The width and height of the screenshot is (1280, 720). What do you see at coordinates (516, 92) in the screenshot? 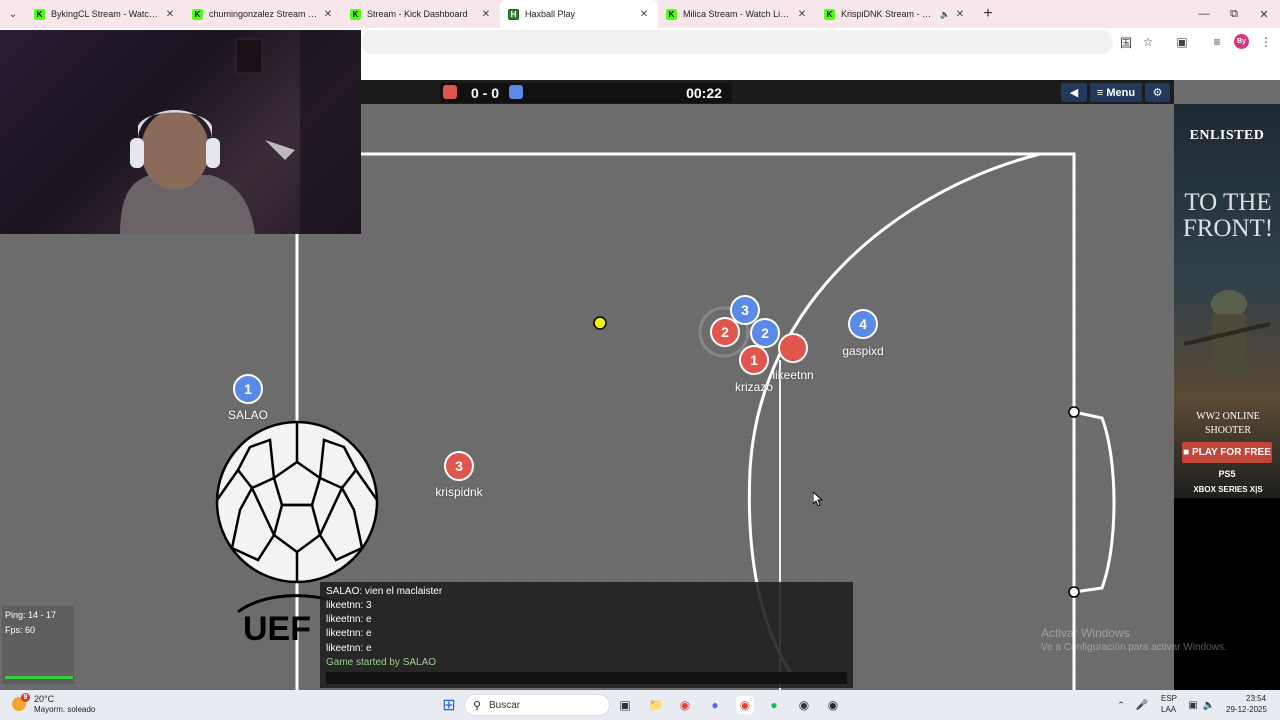
I see `blue-team-icon` at bounding box center [516, 92].